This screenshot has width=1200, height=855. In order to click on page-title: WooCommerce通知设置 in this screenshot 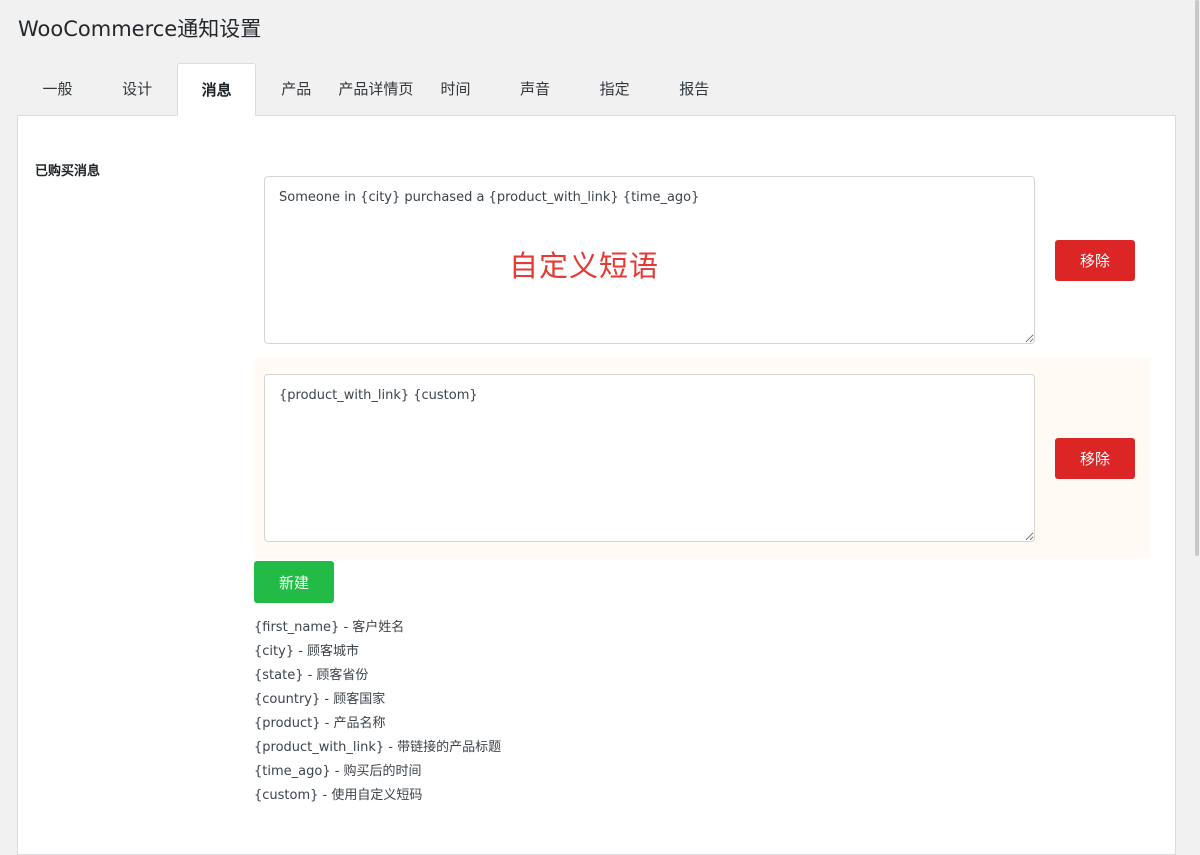, I will do `click(140, 29)`.